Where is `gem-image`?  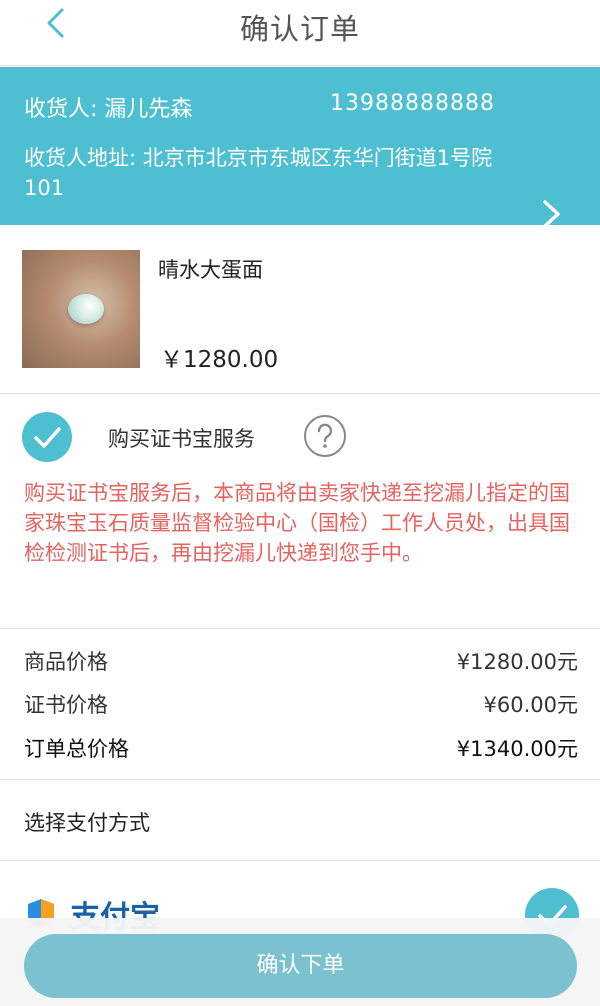
gem-image is located at coordinates (86, 309).